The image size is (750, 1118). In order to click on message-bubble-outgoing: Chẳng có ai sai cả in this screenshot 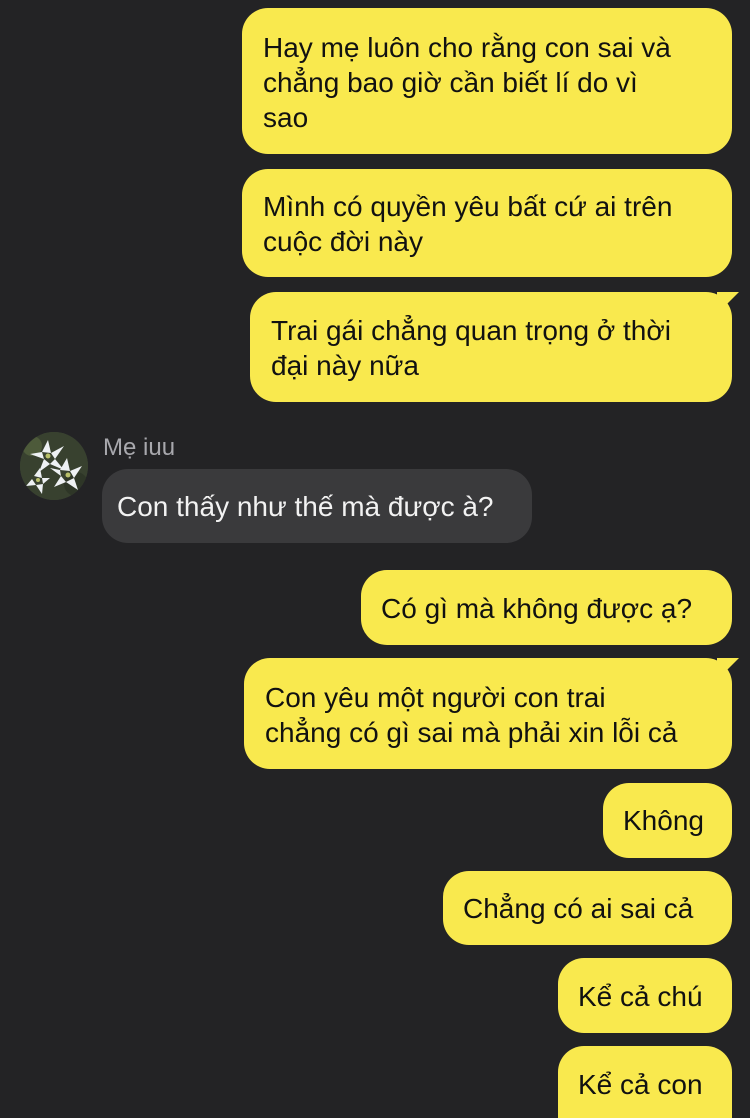, I will do `click(587, 908)`.